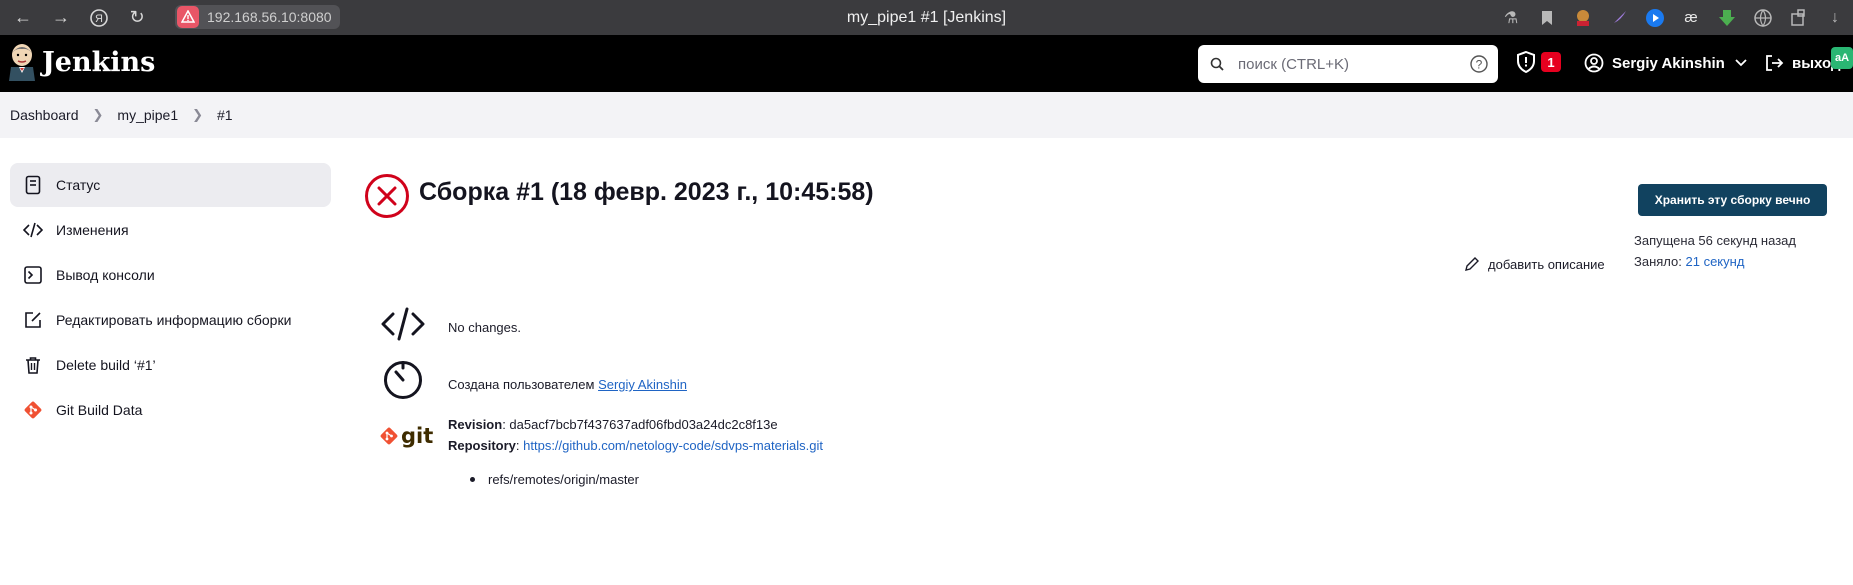 The width and height of the screenshot is (1853, 585). I want to click on jenkins-logo: Jenkins, so click(81, 62).